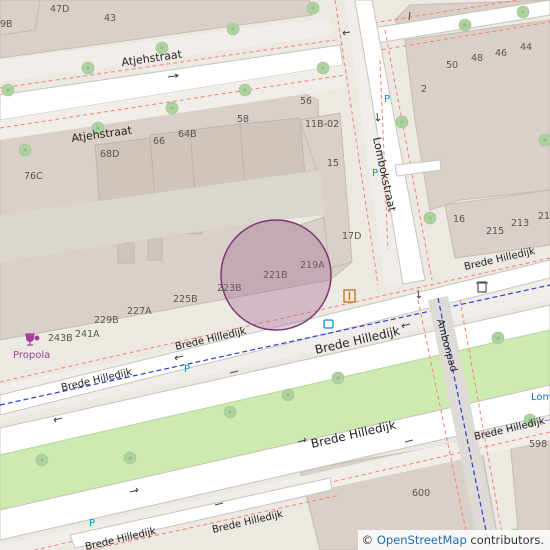 This screenshot has height=550, width=550. What do you see at coordinates (477, 58) in the screenshot?
I see `house-number: 48` at bounding box center [477, 58].